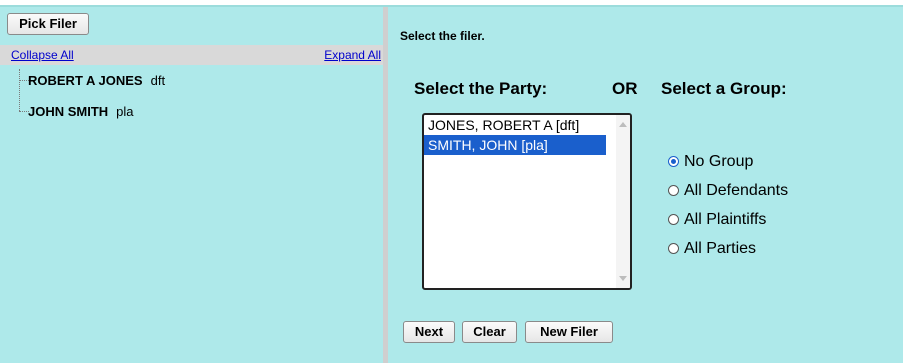  I want to click on party-option: JONES, ROBERT A [dft], so click(527, 125).